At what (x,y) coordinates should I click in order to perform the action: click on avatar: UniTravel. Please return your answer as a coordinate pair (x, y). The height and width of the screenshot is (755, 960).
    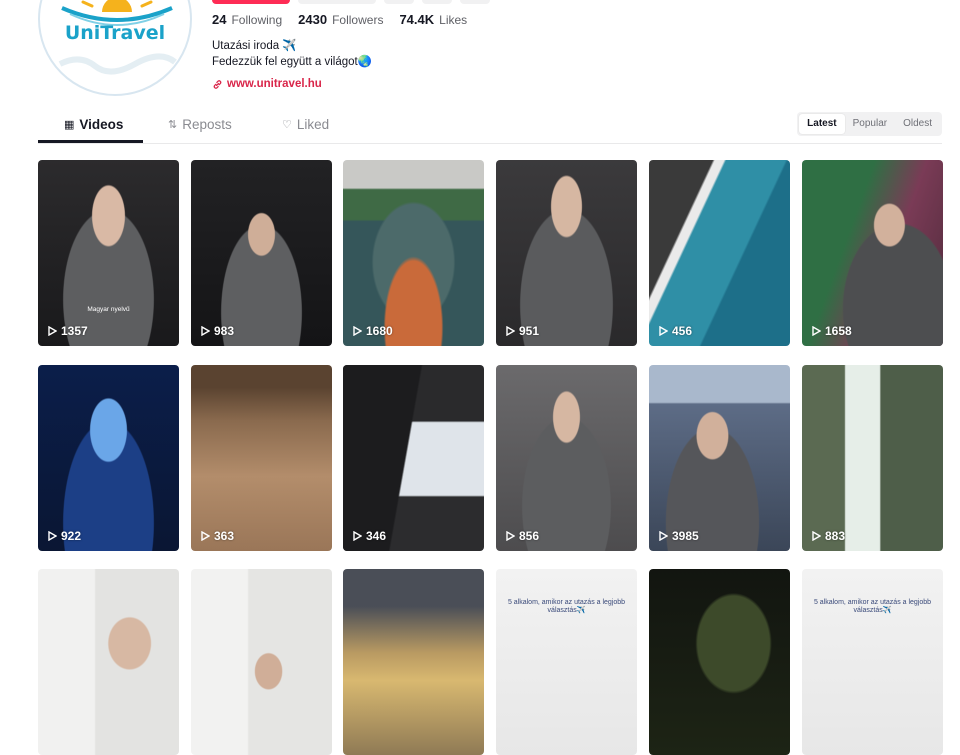
    Looking at the image, I should click on (115, 48).